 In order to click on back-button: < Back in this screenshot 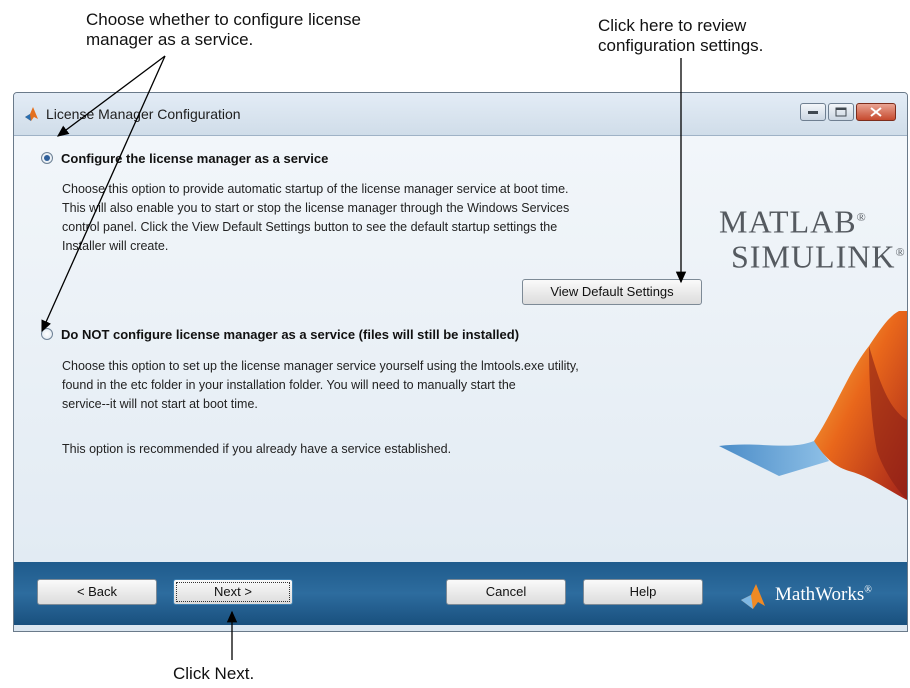, I will do `click(97, 592)`.